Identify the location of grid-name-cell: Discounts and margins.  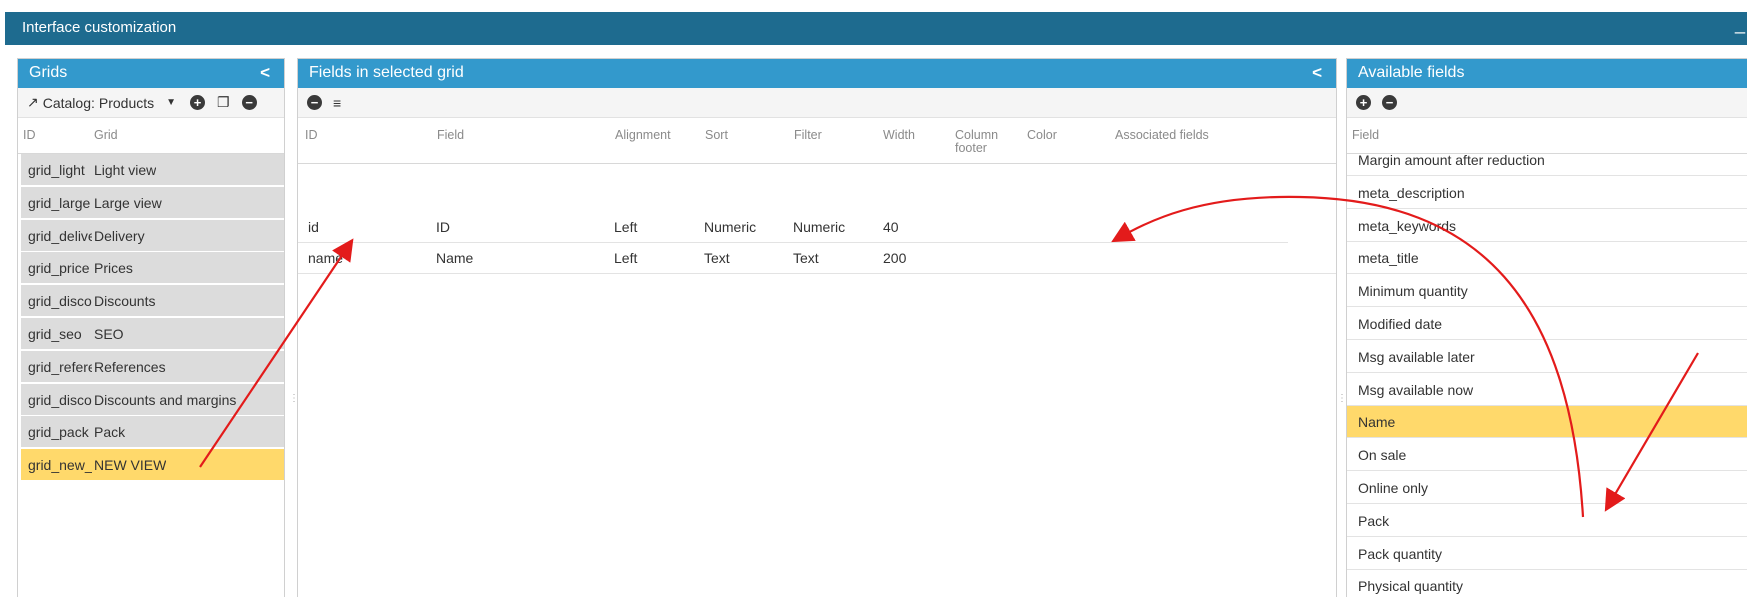
(165, 399).